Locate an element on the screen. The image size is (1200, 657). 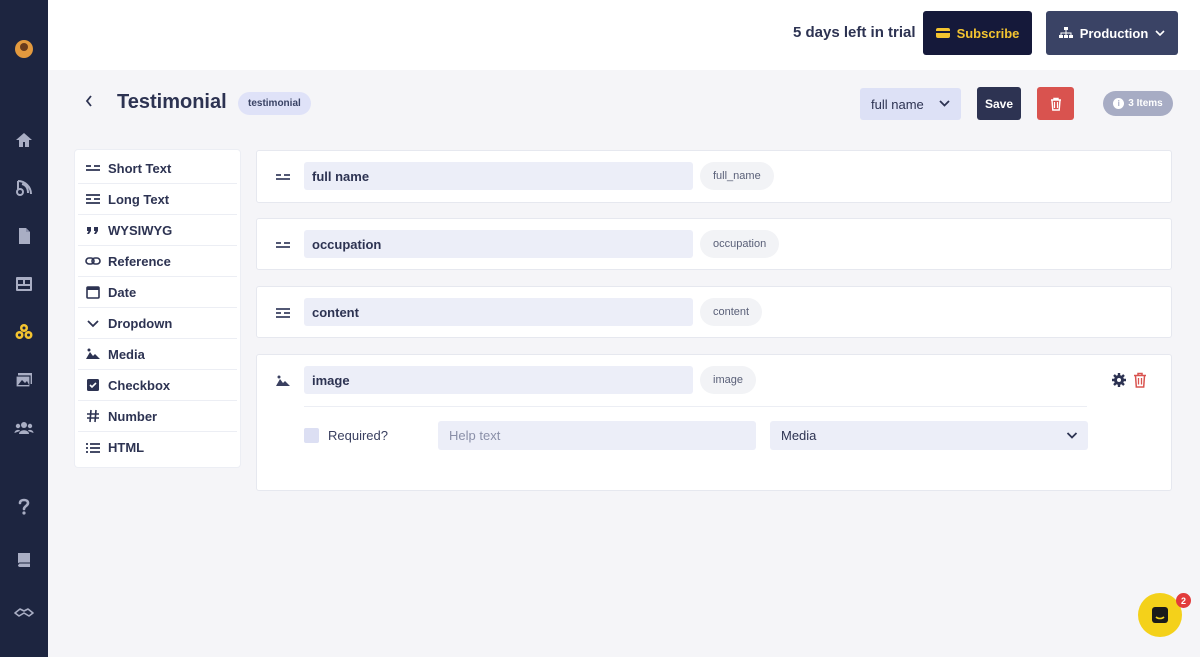
trial-status: 5 days left in trial is located at coordinates (854, 32).